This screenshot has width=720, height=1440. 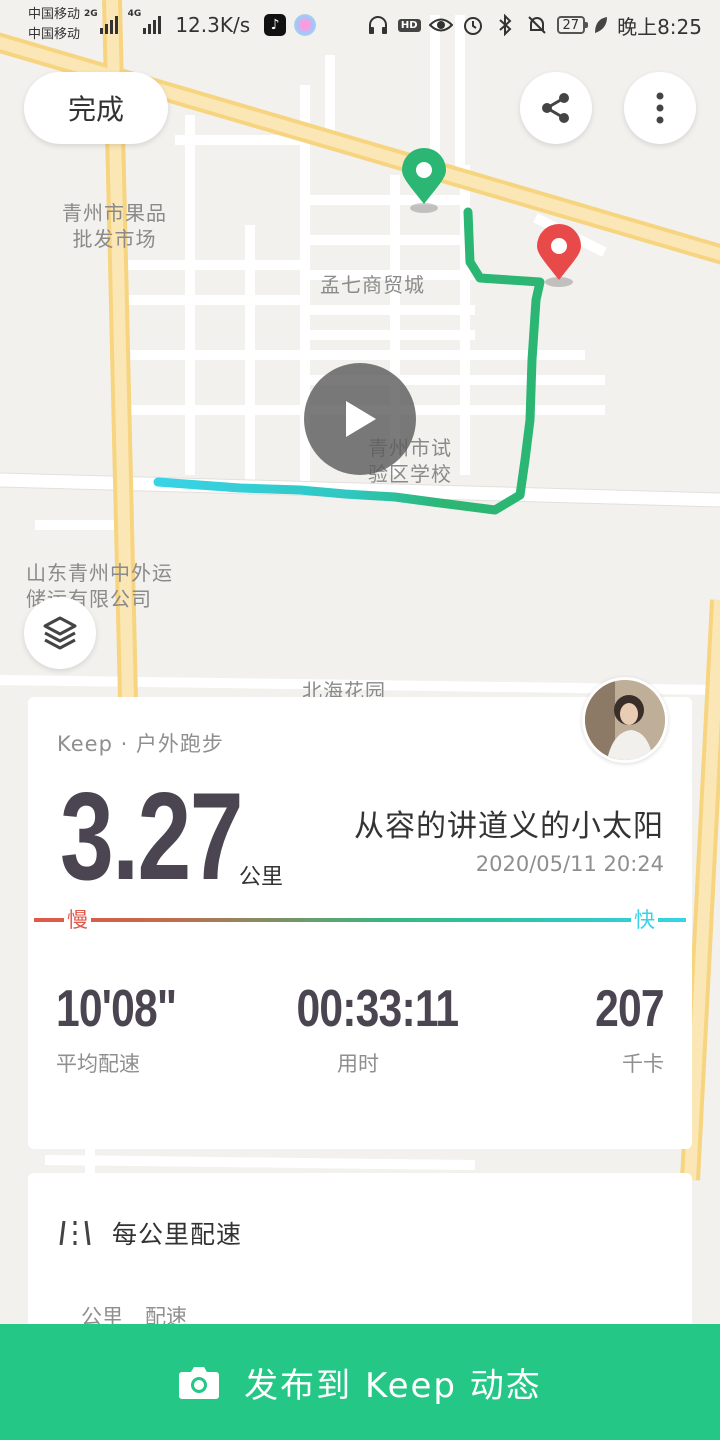 I want to click on pace-gradient-bar, so click(x=360, y=920).